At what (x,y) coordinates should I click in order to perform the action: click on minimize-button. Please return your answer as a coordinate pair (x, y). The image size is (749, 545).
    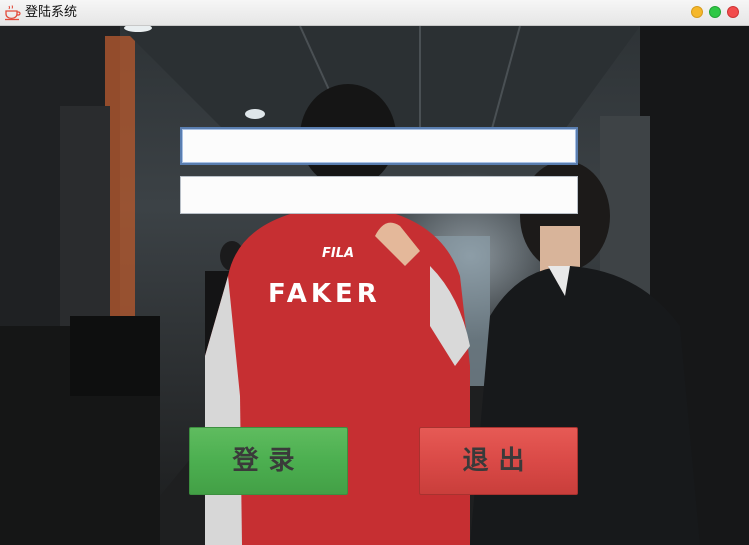
    Looking at the image, I should click on (697, 12).